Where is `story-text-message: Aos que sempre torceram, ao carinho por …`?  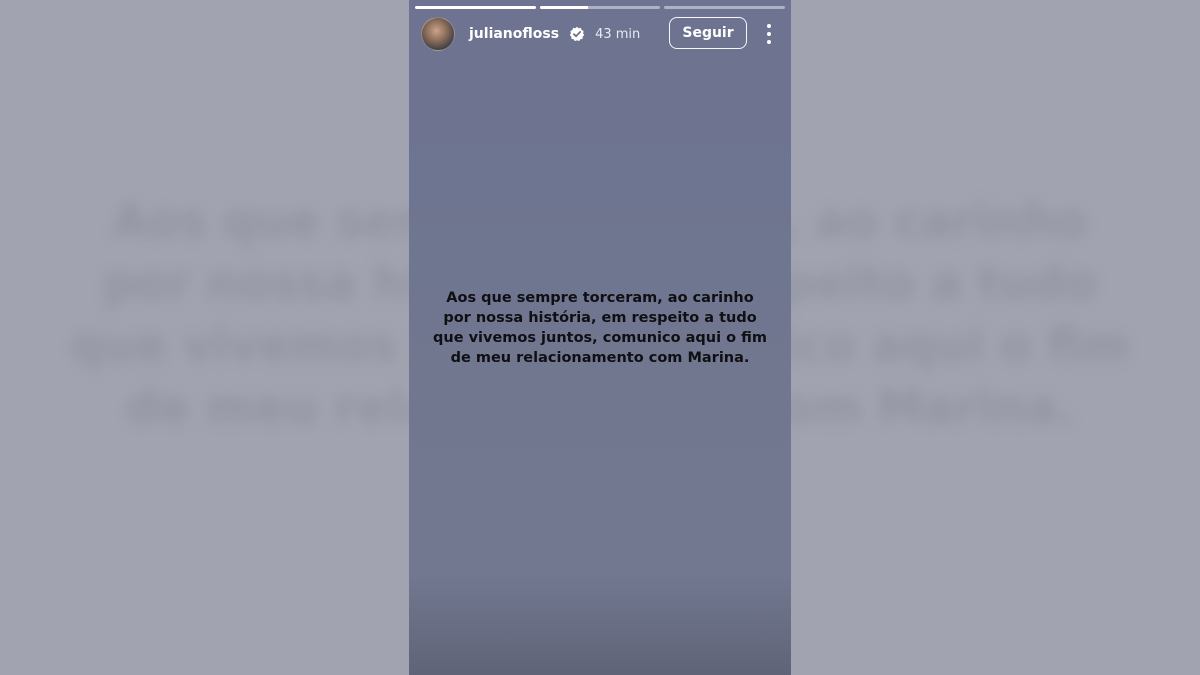
story-text-message: Aos que sempre torceram, ao carinho por … is located at coordinates (600, 328).